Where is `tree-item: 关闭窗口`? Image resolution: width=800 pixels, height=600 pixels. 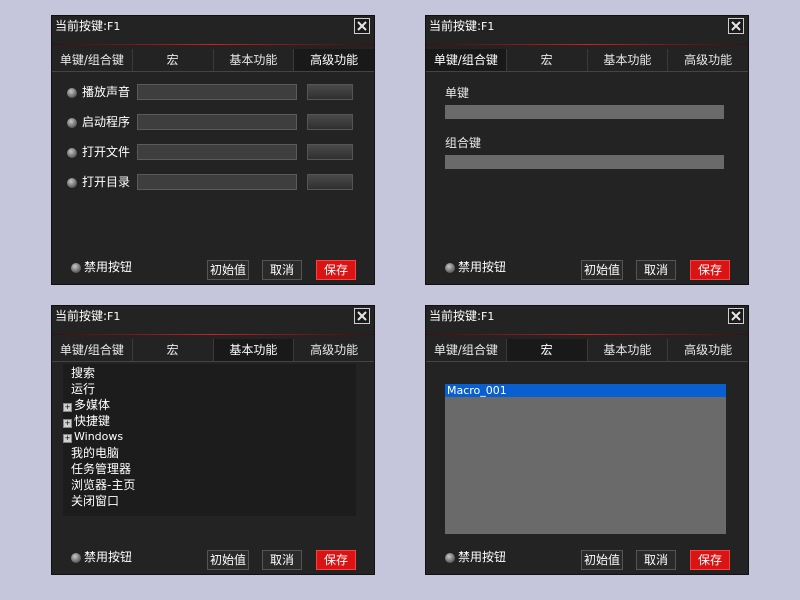
tree-item: 关闭窗口 is located at coordinates (95, 501).